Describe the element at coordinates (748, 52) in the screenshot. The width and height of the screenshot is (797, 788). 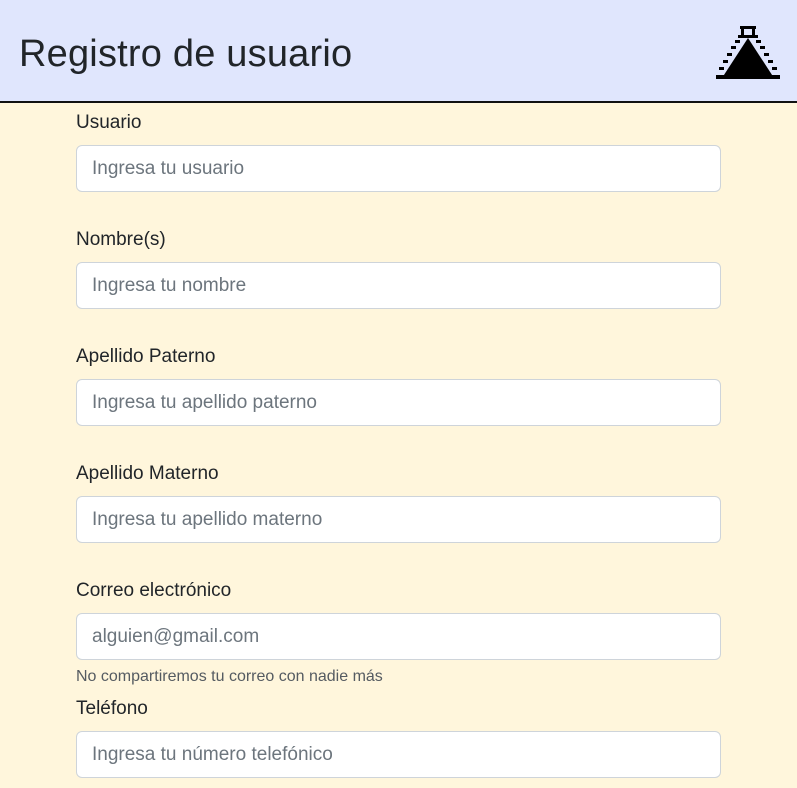
I see `pyramid-icon` at that location.